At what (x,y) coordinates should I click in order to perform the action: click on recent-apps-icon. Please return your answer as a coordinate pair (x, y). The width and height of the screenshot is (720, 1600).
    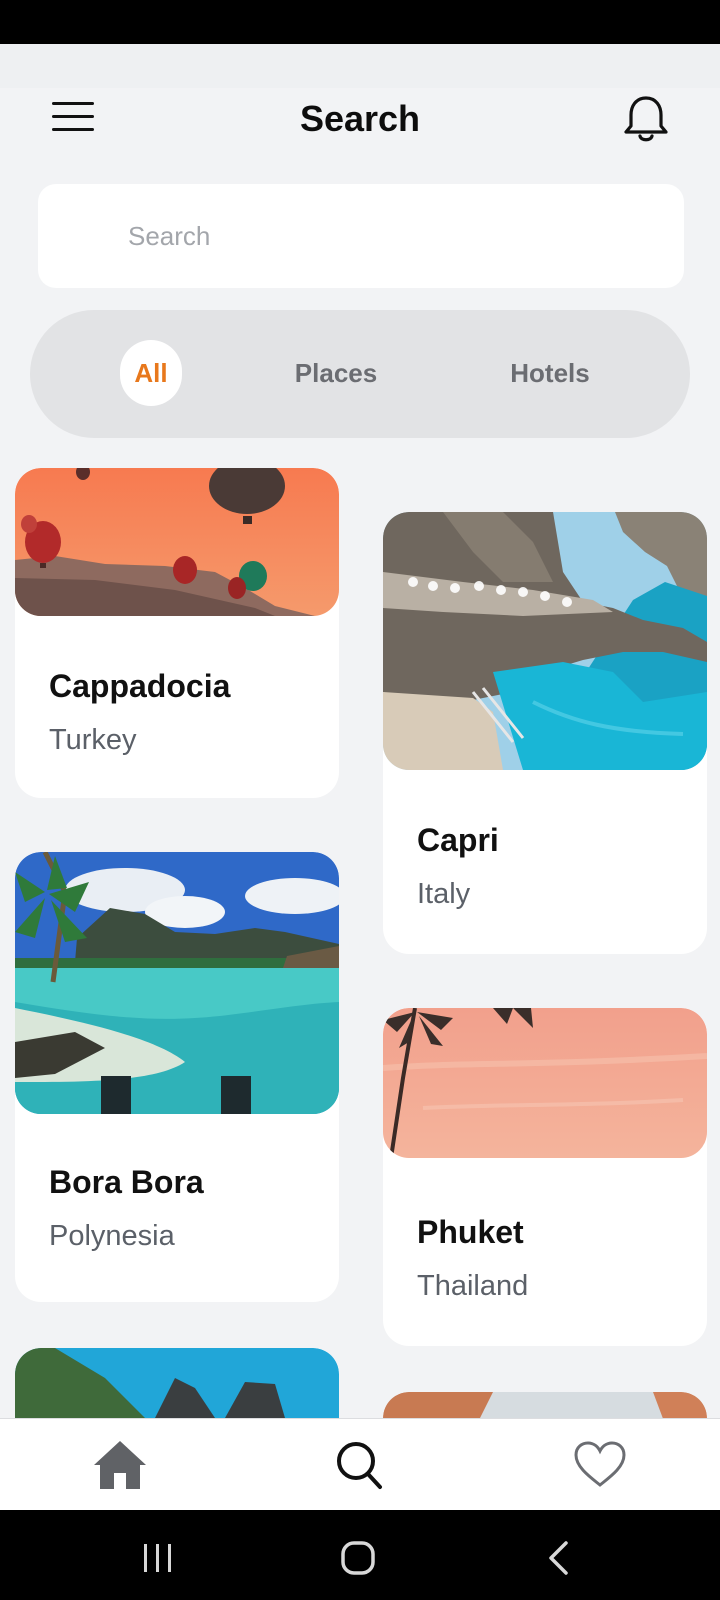
    Looking at the image, I should click on (158, 1558).